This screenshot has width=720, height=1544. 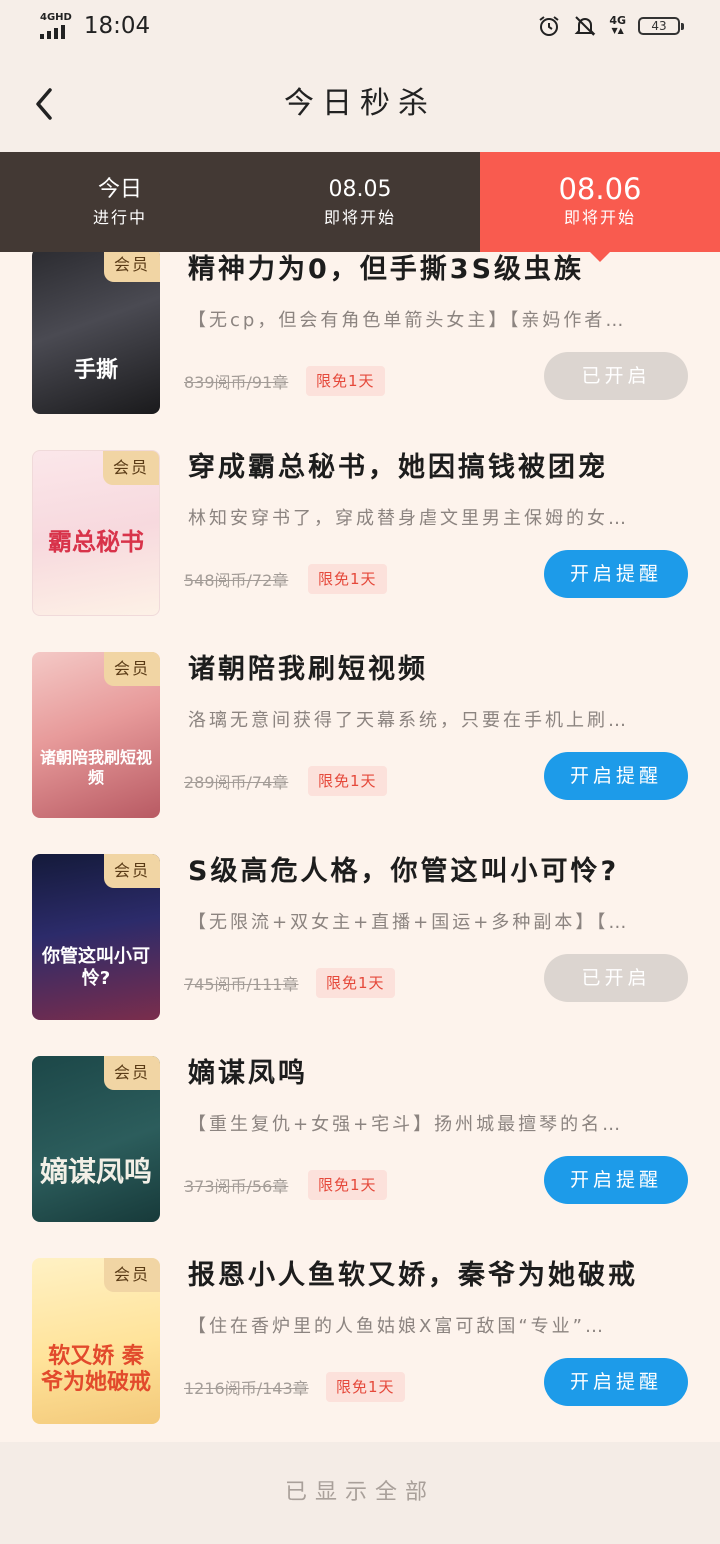 What do you see at coordinates (438, 670) in the screenshot?
I see `book-title: 诸朝陪我刷短视频` at bounding box center [438, 670].